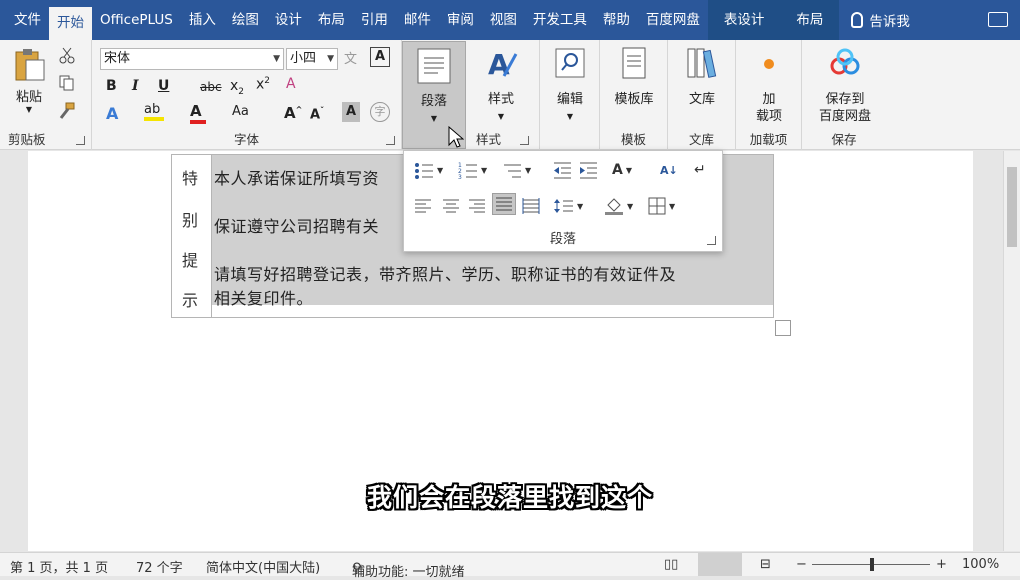 The image size is (1020, 580). What do you see at coordinates (872, 564) in the screenshot?
I see `zoom-slider-thumb` at bounding box center [872, 564].